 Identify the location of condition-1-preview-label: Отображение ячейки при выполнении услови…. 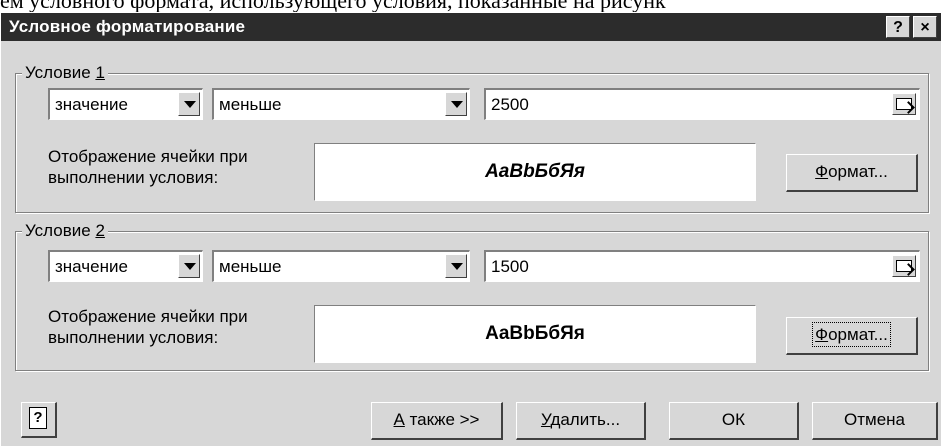
(148, 167).